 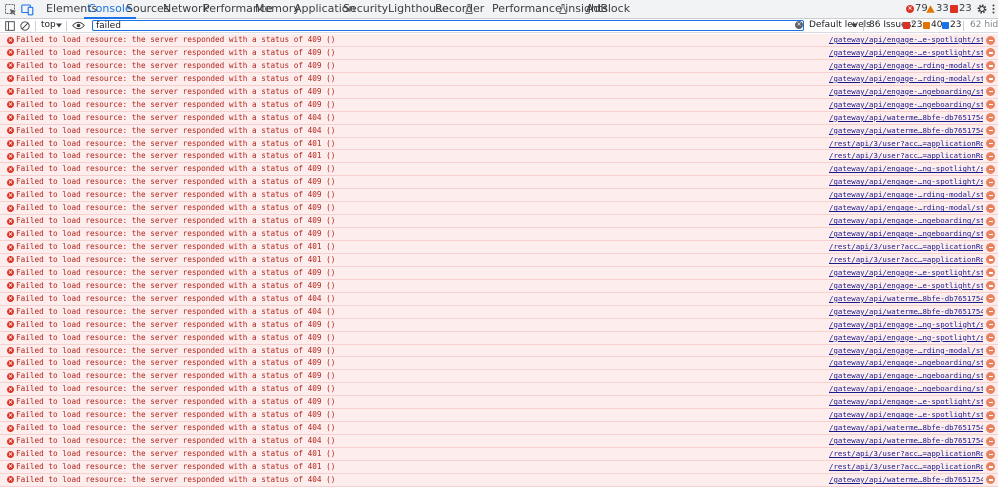 I want to click on device-toolbar-icon, so click(x=27, y=9).